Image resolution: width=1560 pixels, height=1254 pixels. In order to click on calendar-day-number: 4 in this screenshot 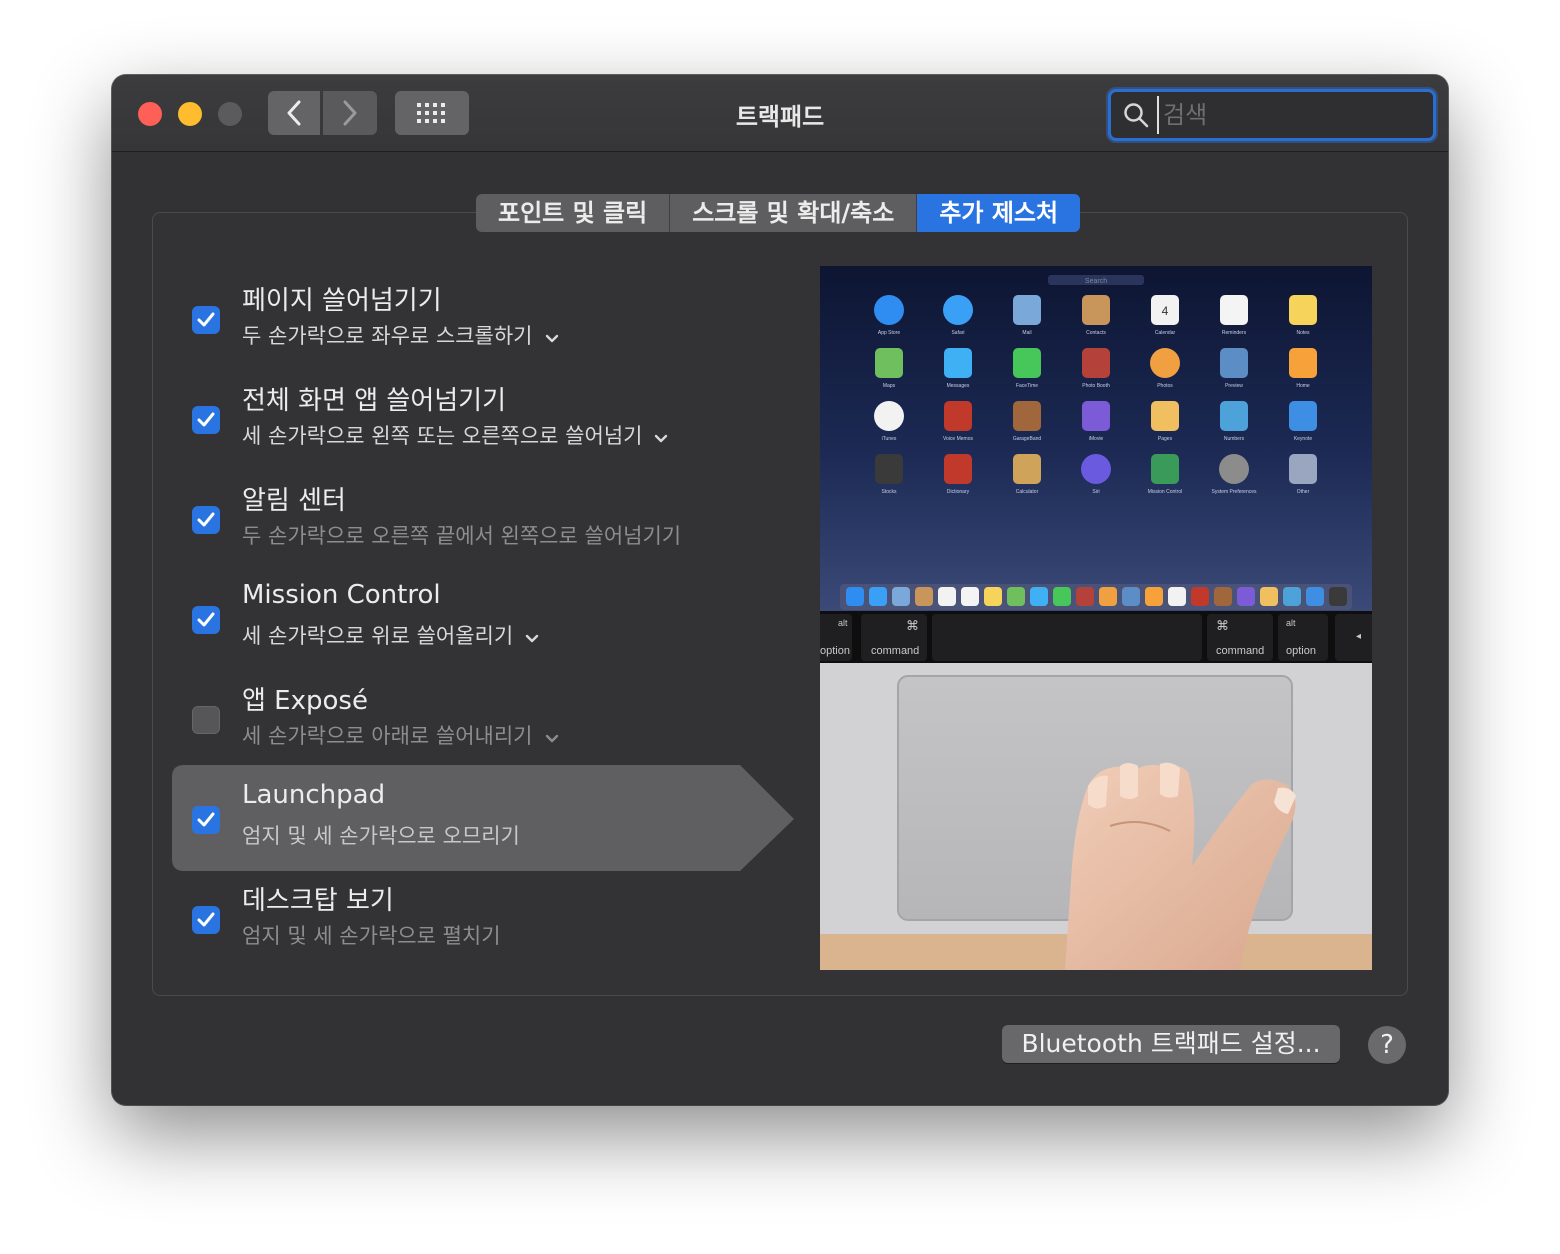, I will do `click(1165, 311)`.